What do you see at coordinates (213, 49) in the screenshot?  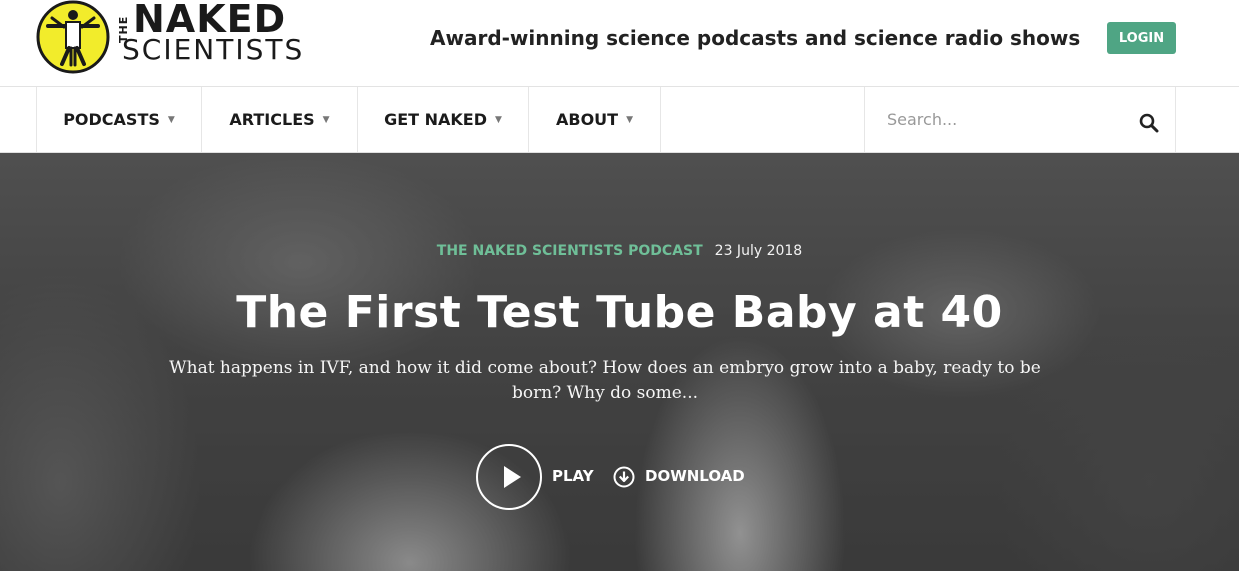 I see `logo-word-scientists: SCIENTISTS` at bounding box center [213, 49].